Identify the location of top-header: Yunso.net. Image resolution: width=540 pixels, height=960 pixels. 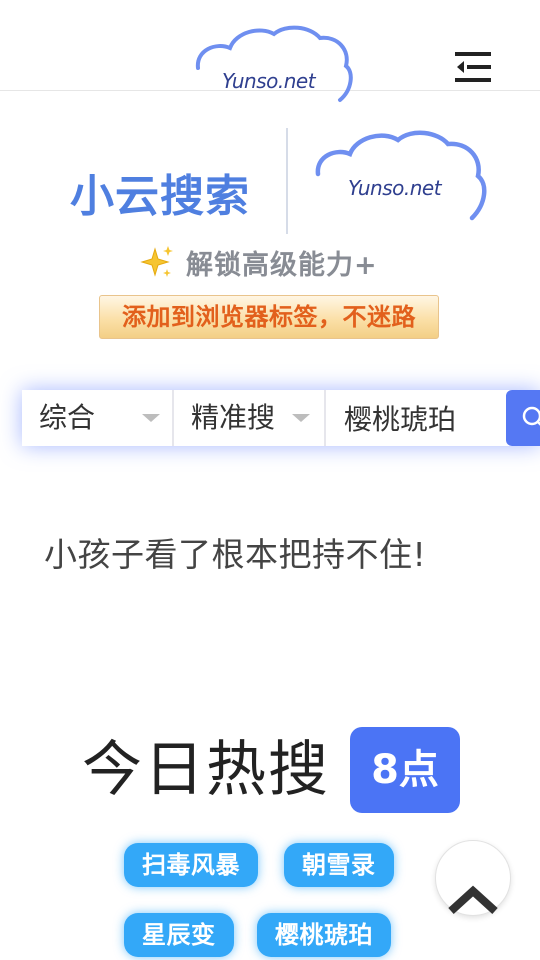
(270, 51).